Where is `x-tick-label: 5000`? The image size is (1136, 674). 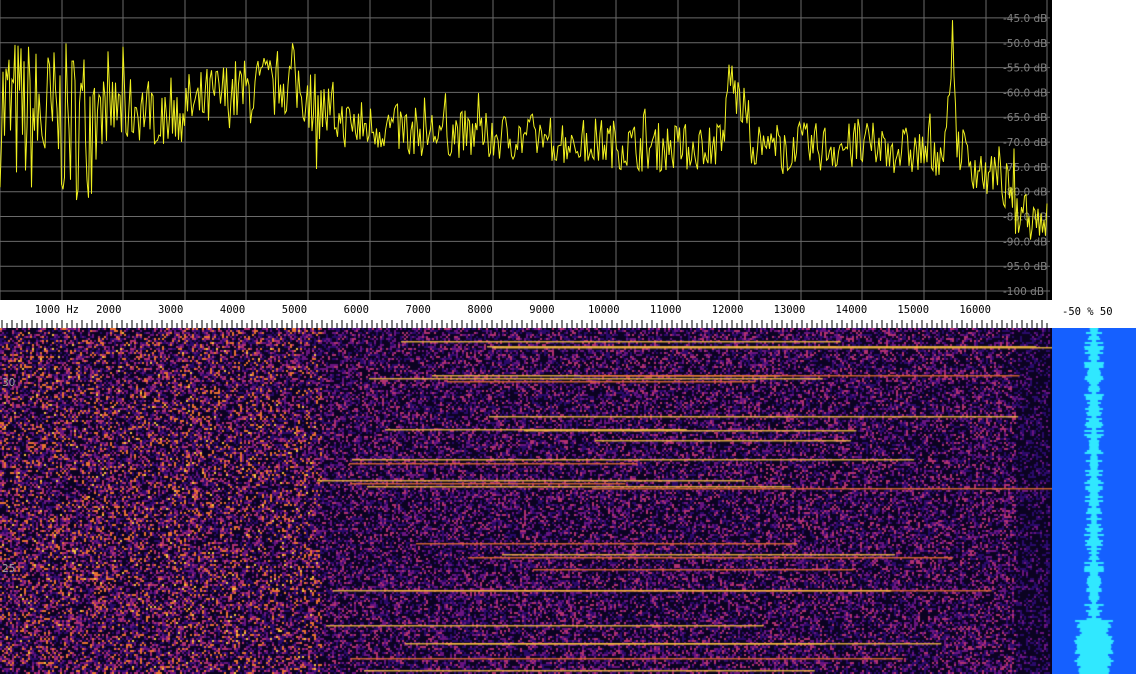 x-tick-label: 5000 is located at coordinates (294, 310).